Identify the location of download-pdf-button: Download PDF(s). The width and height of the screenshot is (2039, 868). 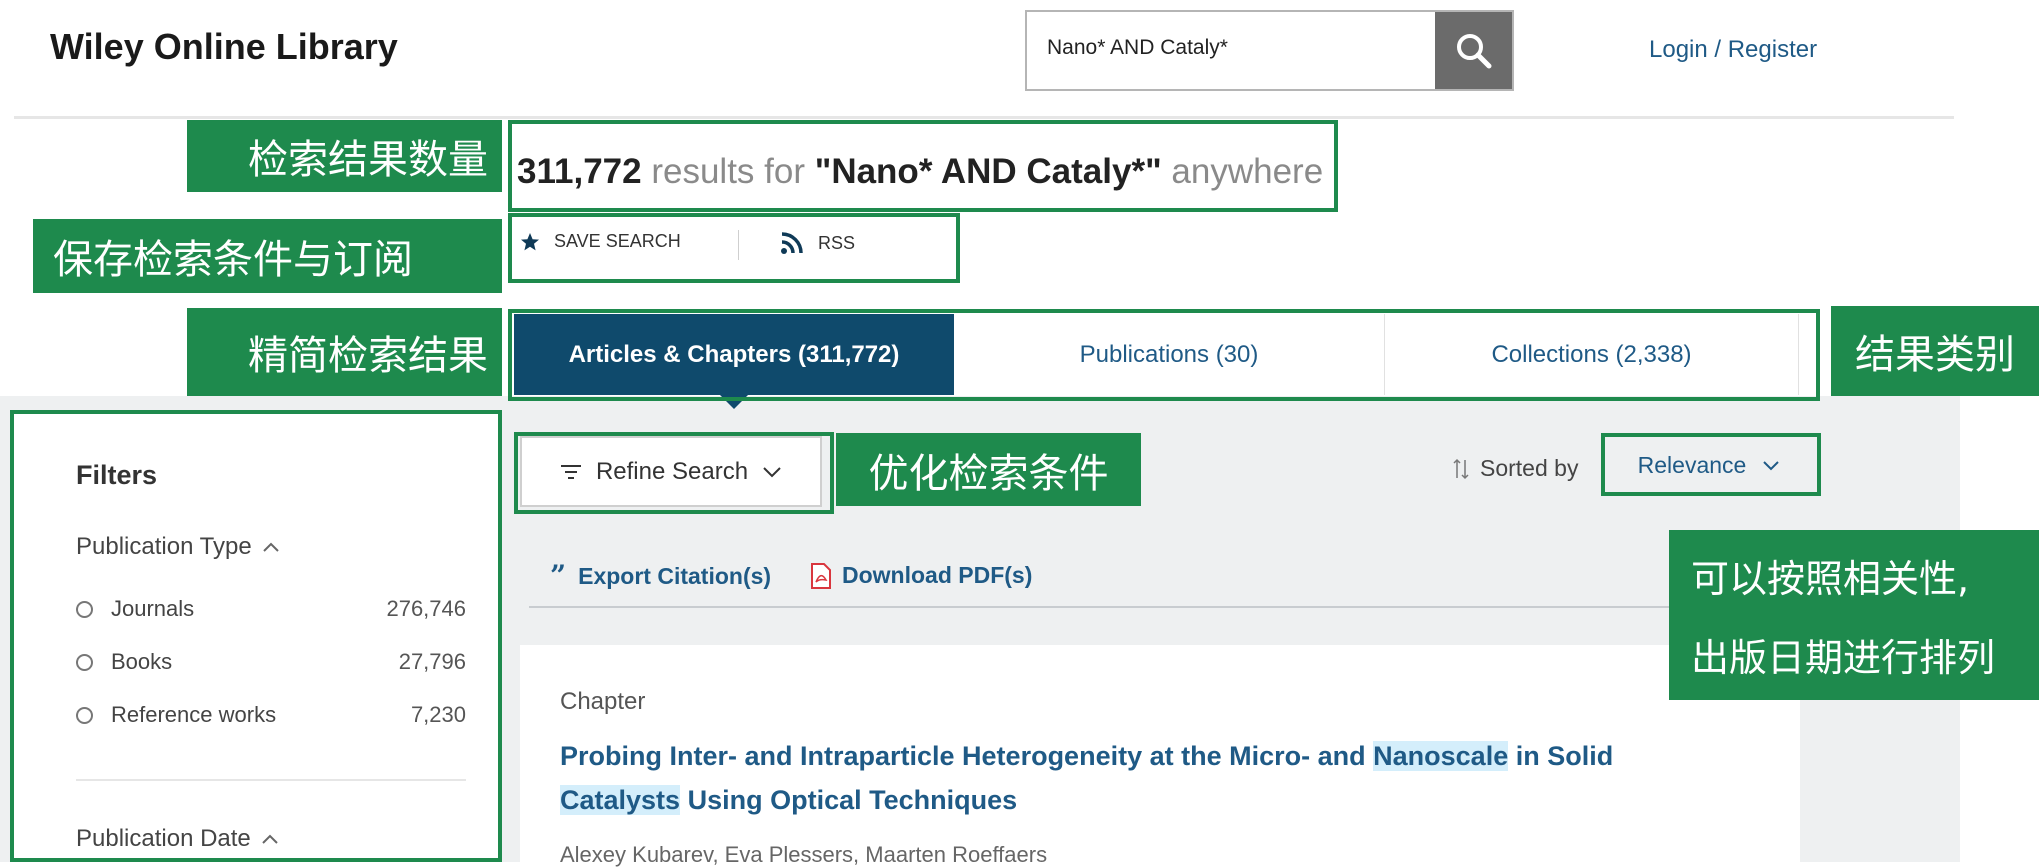
(921, 575).